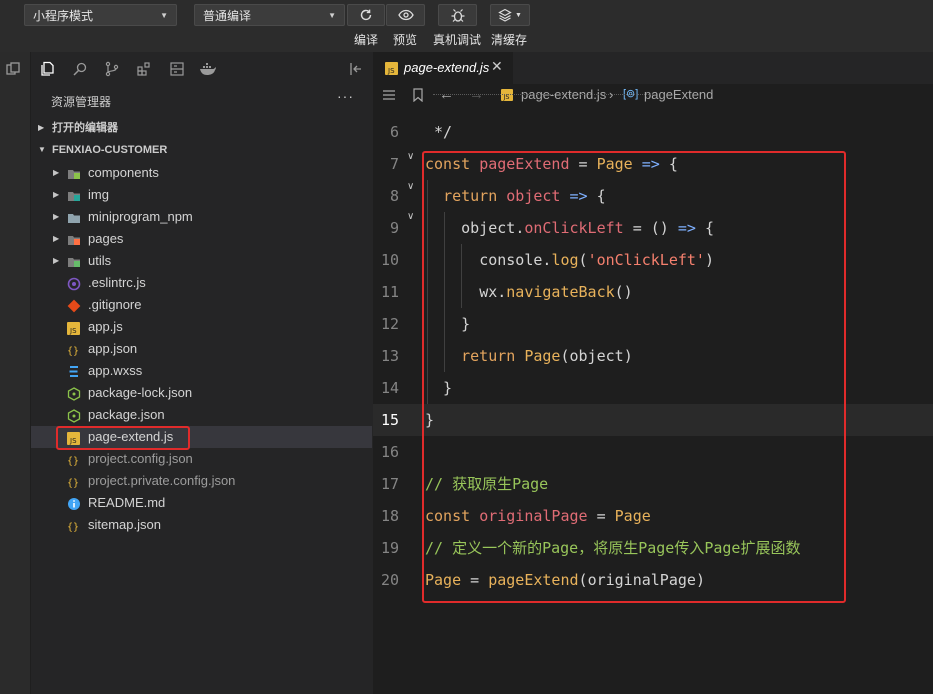  Describe the element at coordinates (505, 15) in the screenshot. I see `layers-icon` at that location.